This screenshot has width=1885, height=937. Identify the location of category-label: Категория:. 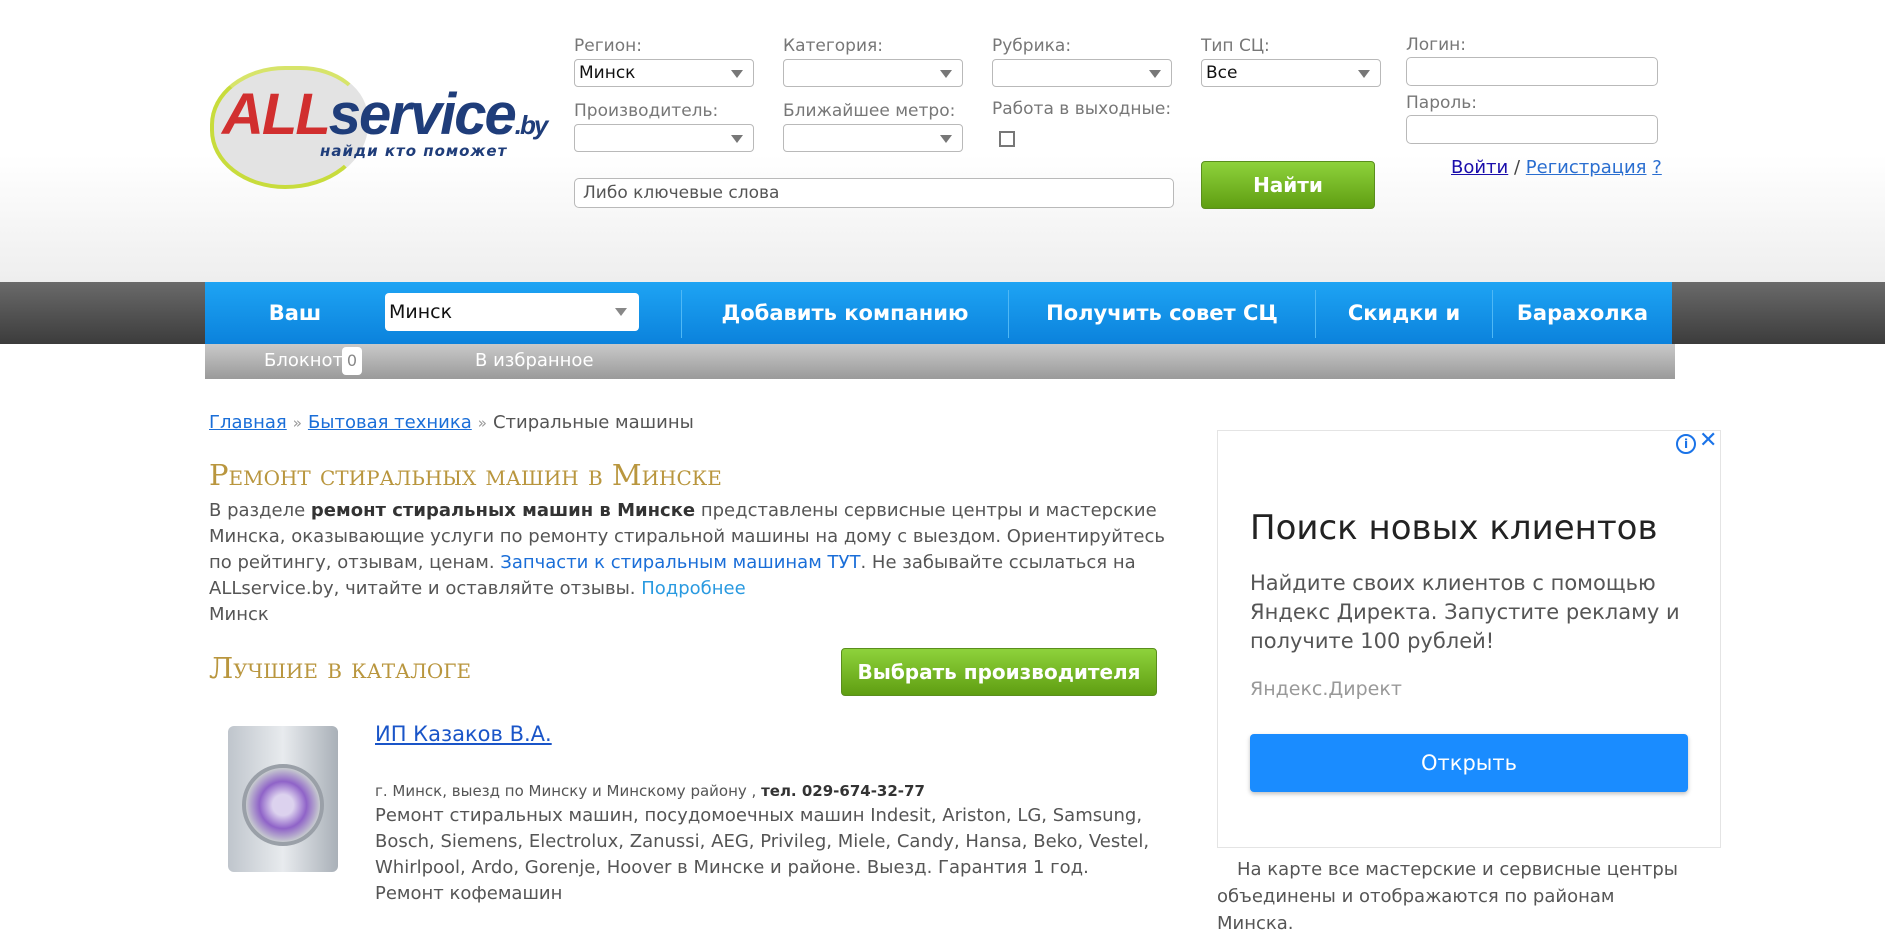
(833, 46).